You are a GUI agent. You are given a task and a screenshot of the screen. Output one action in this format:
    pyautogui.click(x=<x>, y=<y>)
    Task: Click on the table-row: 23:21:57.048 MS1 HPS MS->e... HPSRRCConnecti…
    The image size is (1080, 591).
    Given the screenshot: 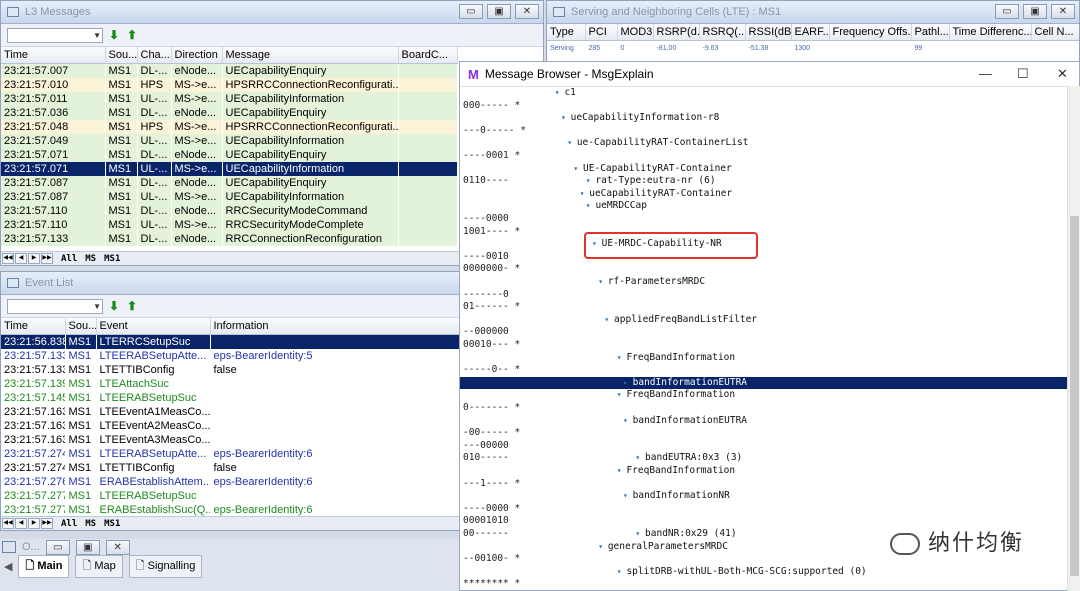 What is the action you would take?
    pyautogui.click(x=229, y=127)
    